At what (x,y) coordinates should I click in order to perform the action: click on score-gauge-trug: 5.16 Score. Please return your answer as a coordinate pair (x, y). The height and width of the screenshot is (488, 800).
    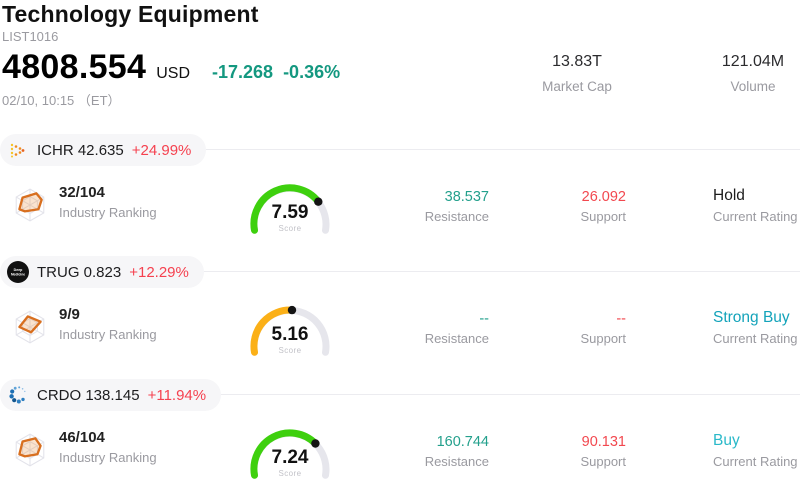
    Looking at the image, I should click on (290, 331).